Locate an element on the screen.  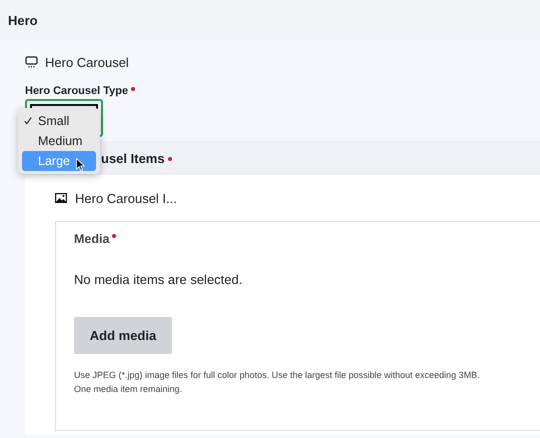
section-title: Hero is located at coordinates (23, 20).